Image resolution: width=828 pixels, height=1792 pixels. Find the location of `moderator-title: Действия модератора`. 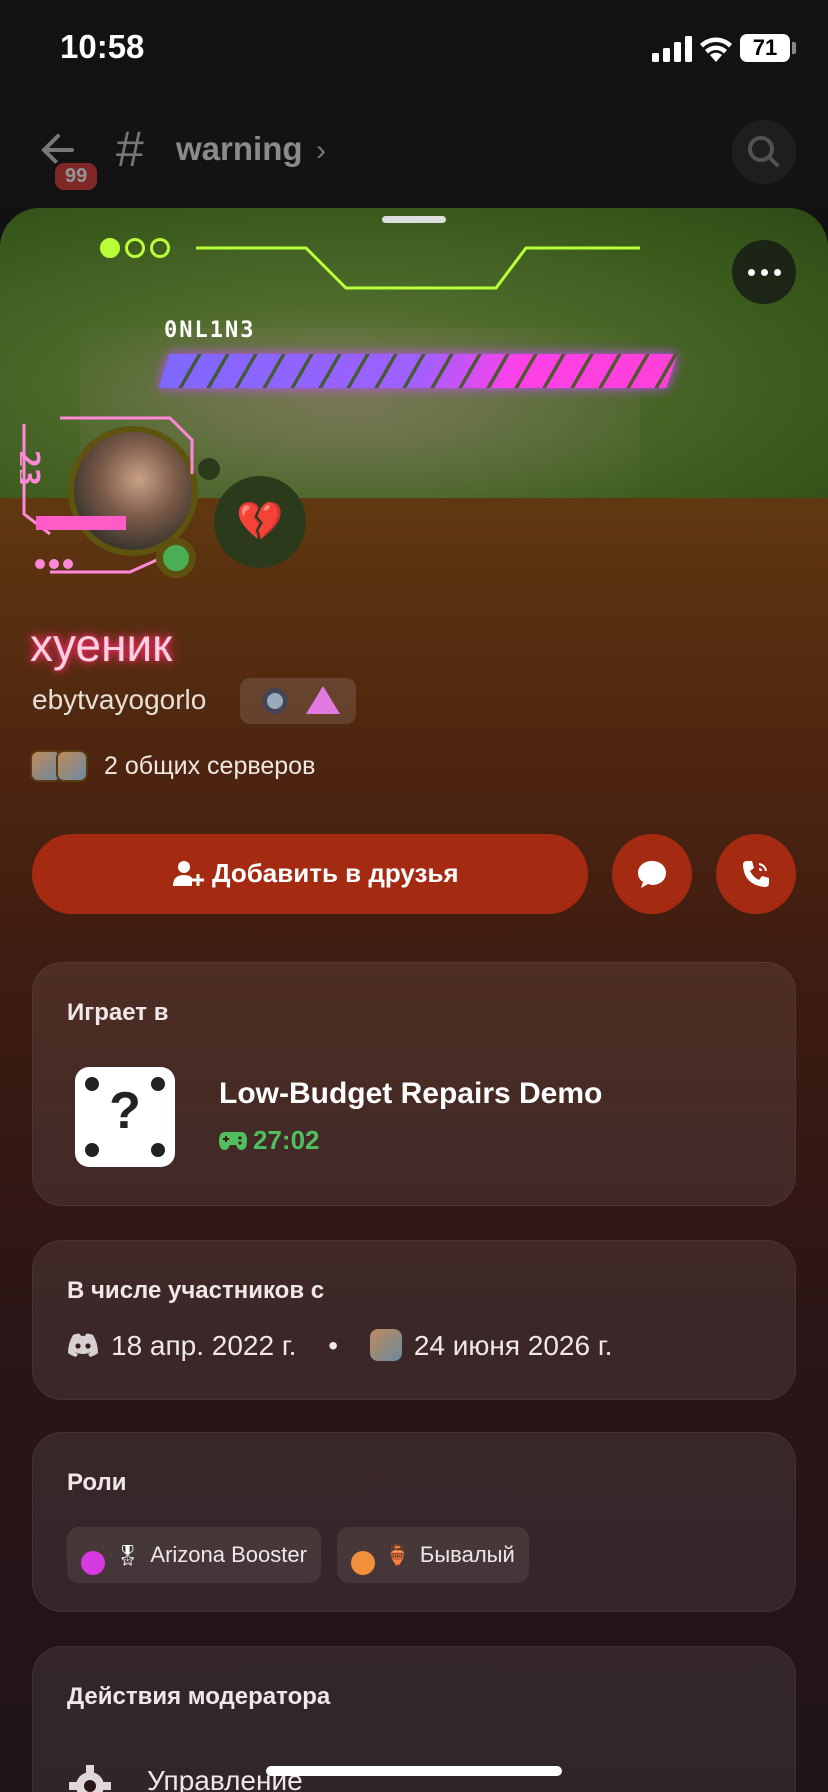

moderator-title: Действия модератора is located at coordinates (199, 1696).